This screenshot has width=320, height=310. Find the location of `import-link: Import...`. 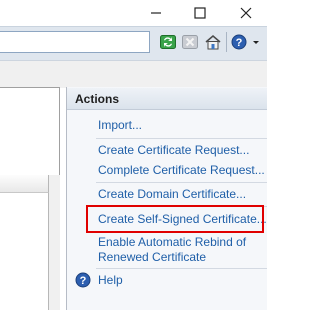

import-link: Import... is located at coordinates (120, 125).